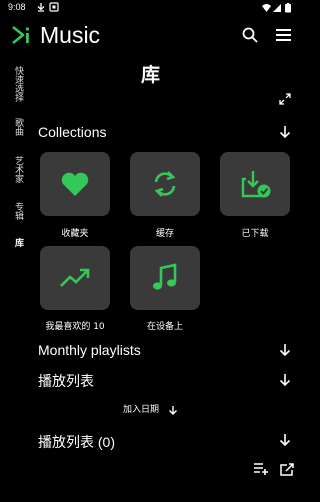  Describe the element at coordinates (255, 234) in the screenshot. I see `collection-label-downloaded: 已下载` at that location.